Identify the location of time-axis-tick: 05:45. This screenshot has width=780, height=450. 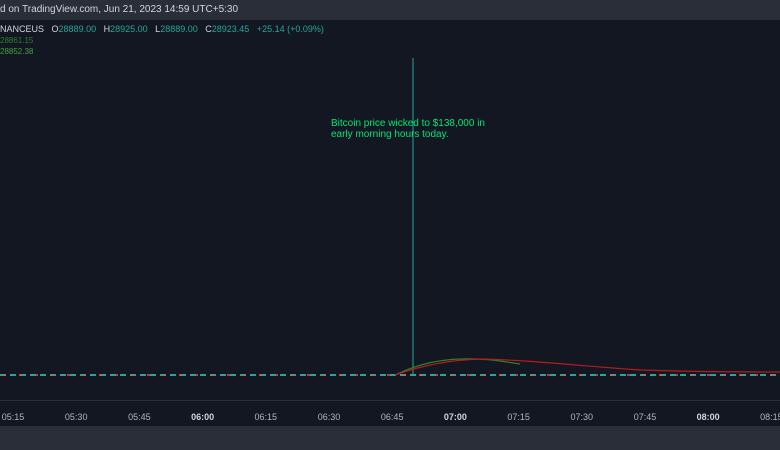
(139, 417).